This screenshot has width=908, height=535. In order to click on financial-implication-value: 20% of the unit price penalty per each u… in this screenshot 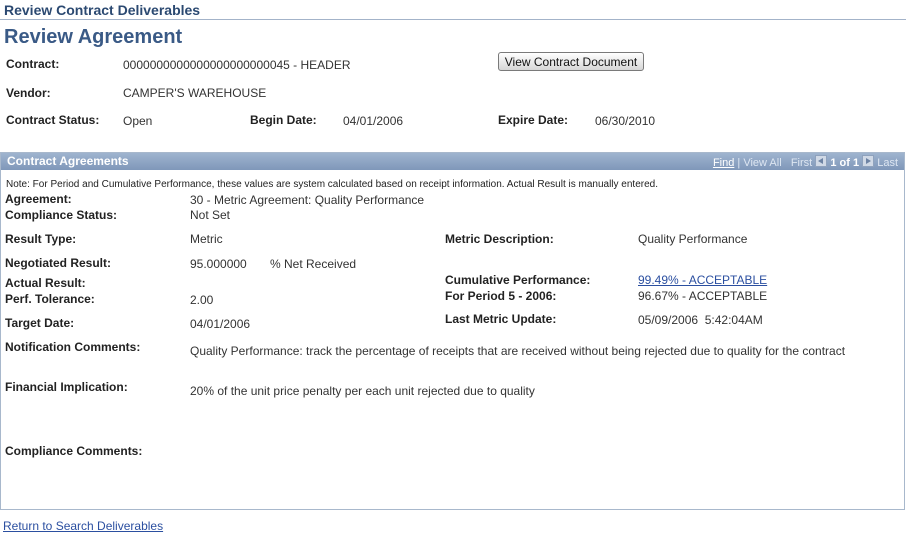, I will do `click(362, 391)`.